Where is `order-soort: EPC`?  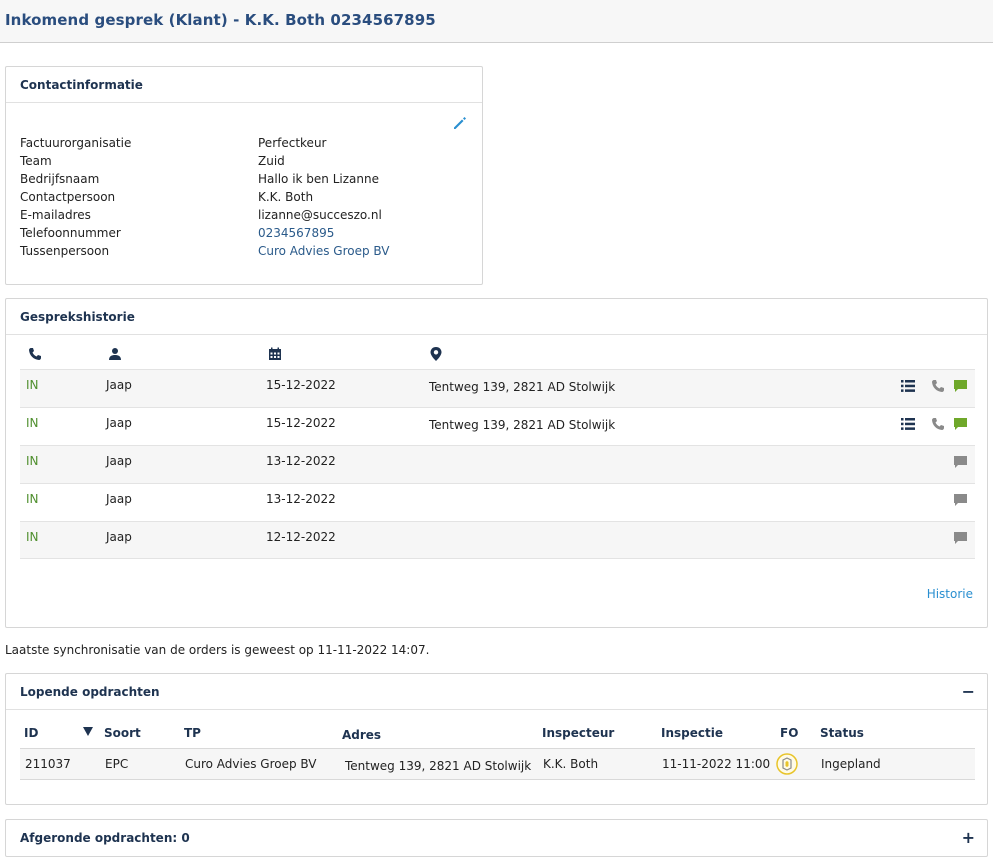
order-soort: EPC is located at coordinates (117, 764).